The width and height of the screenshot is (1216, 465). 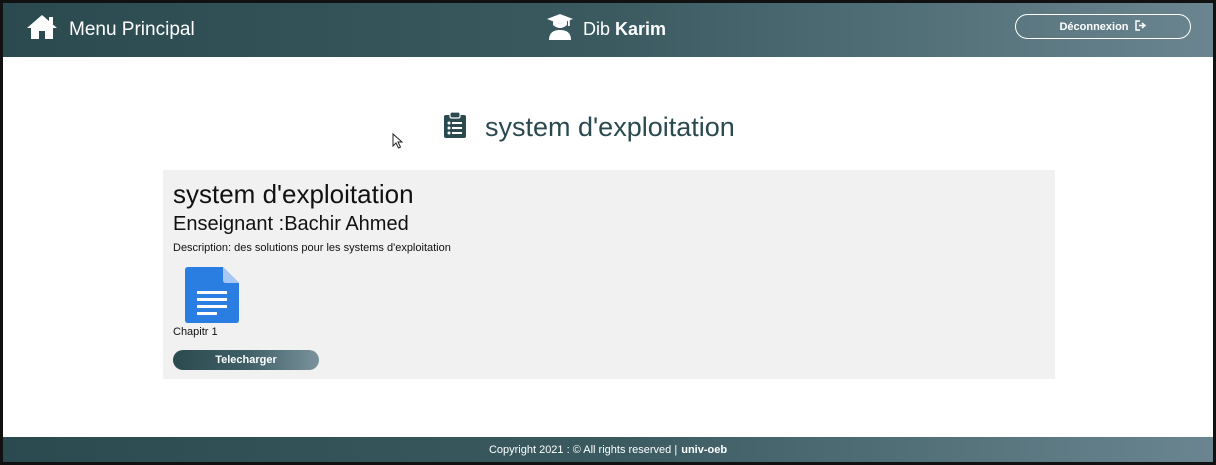 I want to click on sign-out-icon, so click(x=1140, y=26).